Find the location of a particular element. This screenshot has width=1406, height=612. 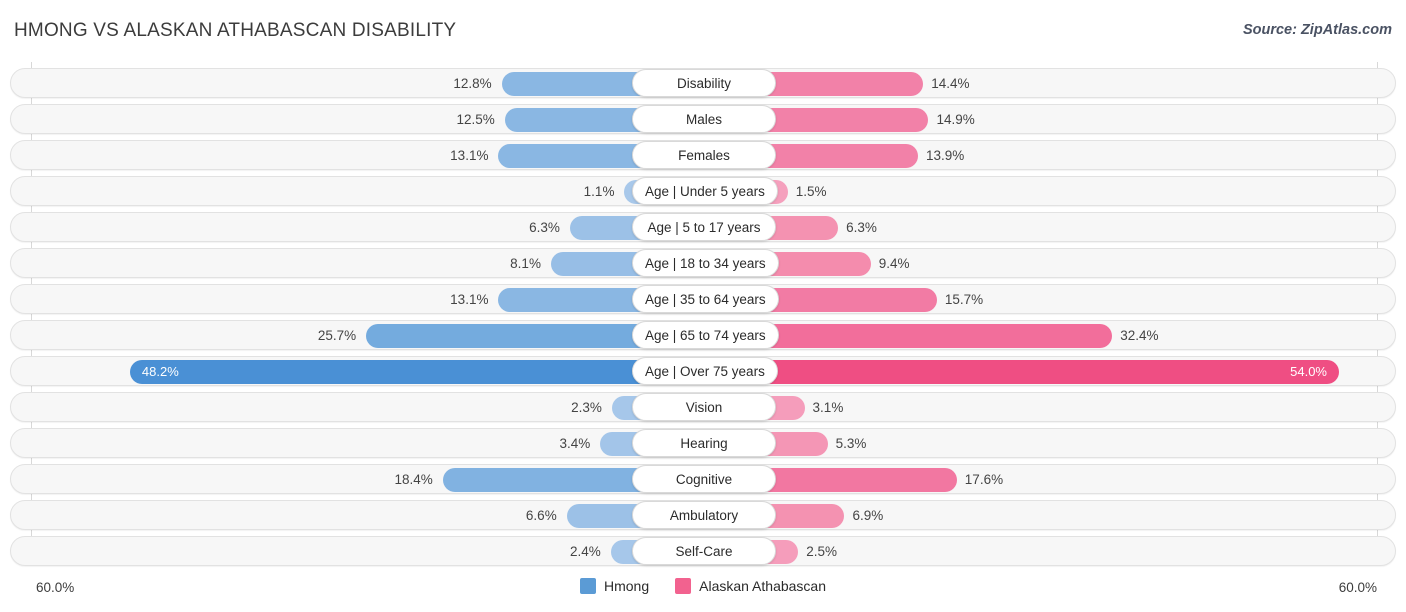

table-row: 12.5% 14.9% Males is located at coordinates (703, 119).